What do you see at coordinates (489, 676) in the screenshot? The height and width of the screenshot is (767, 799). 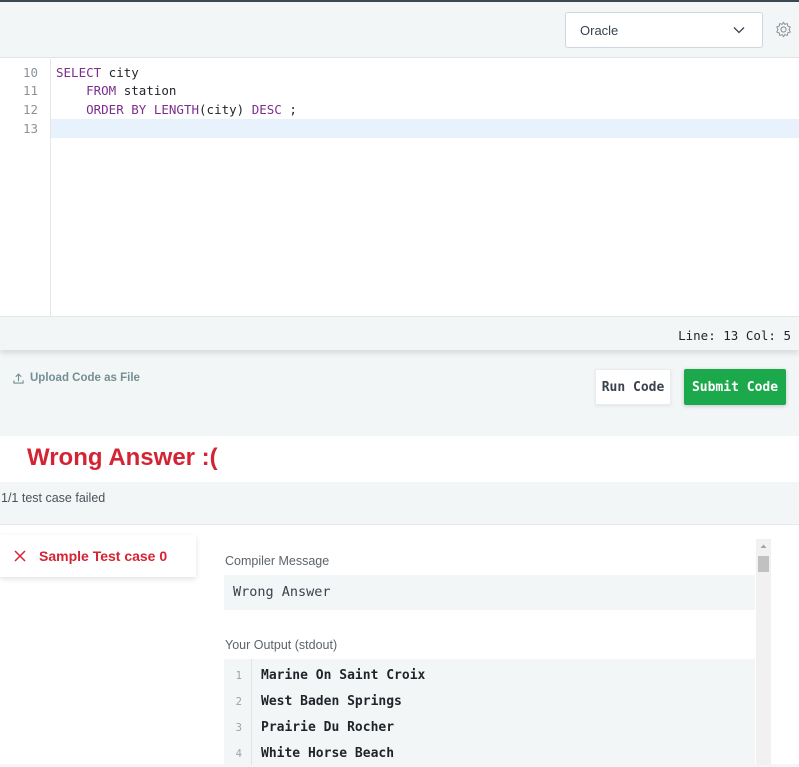 I see `output-line: 1 Marine On Saint Croix` at bounding box center [489, 676].